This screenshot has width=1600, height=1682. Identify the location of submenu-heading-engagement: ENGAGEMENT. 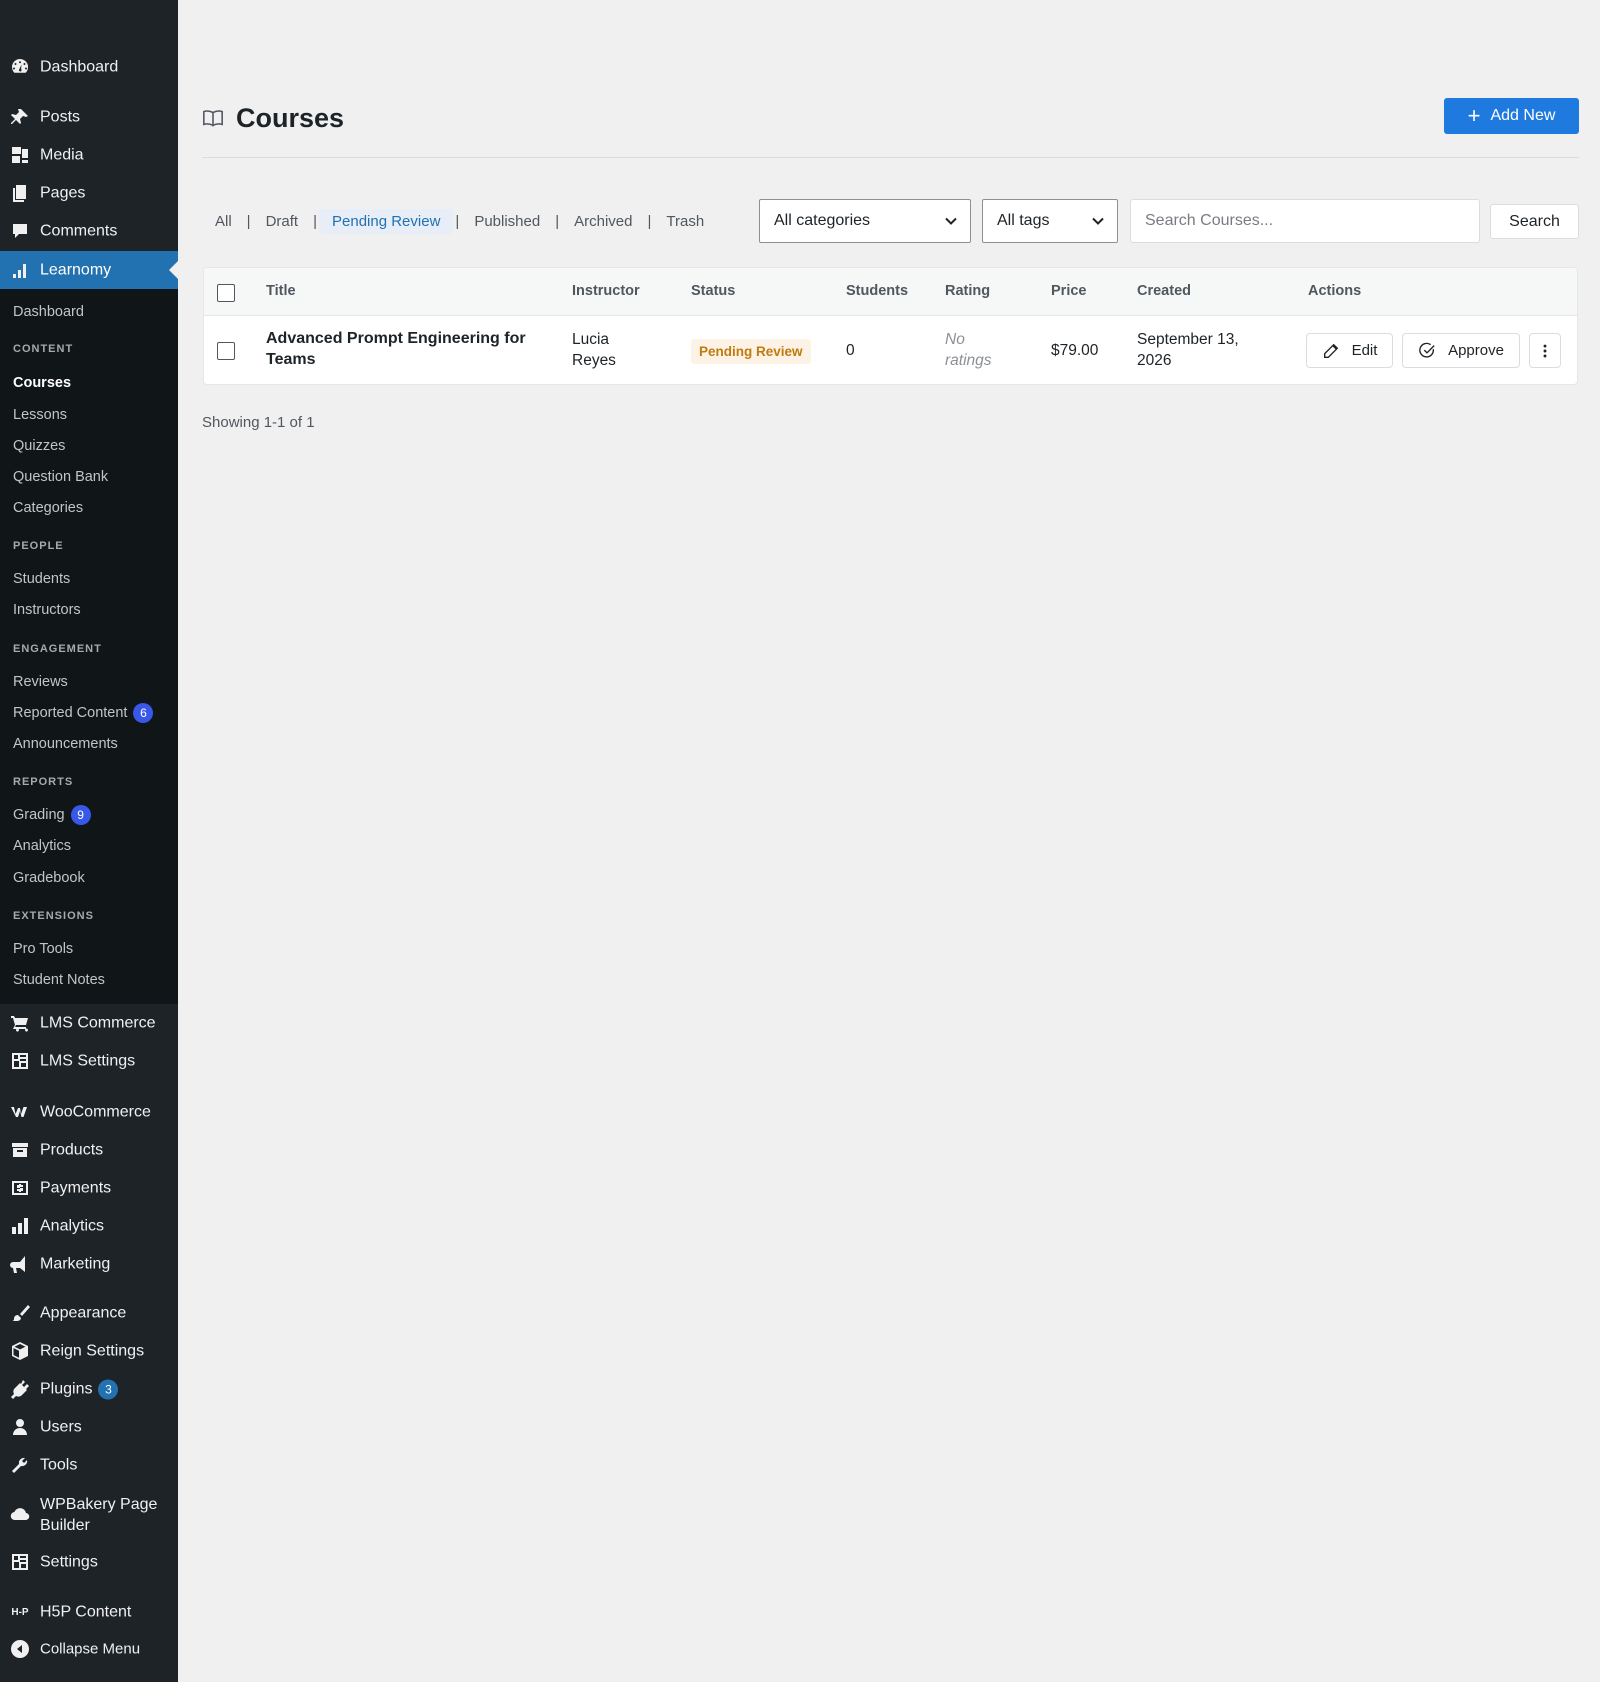
(57, 649).